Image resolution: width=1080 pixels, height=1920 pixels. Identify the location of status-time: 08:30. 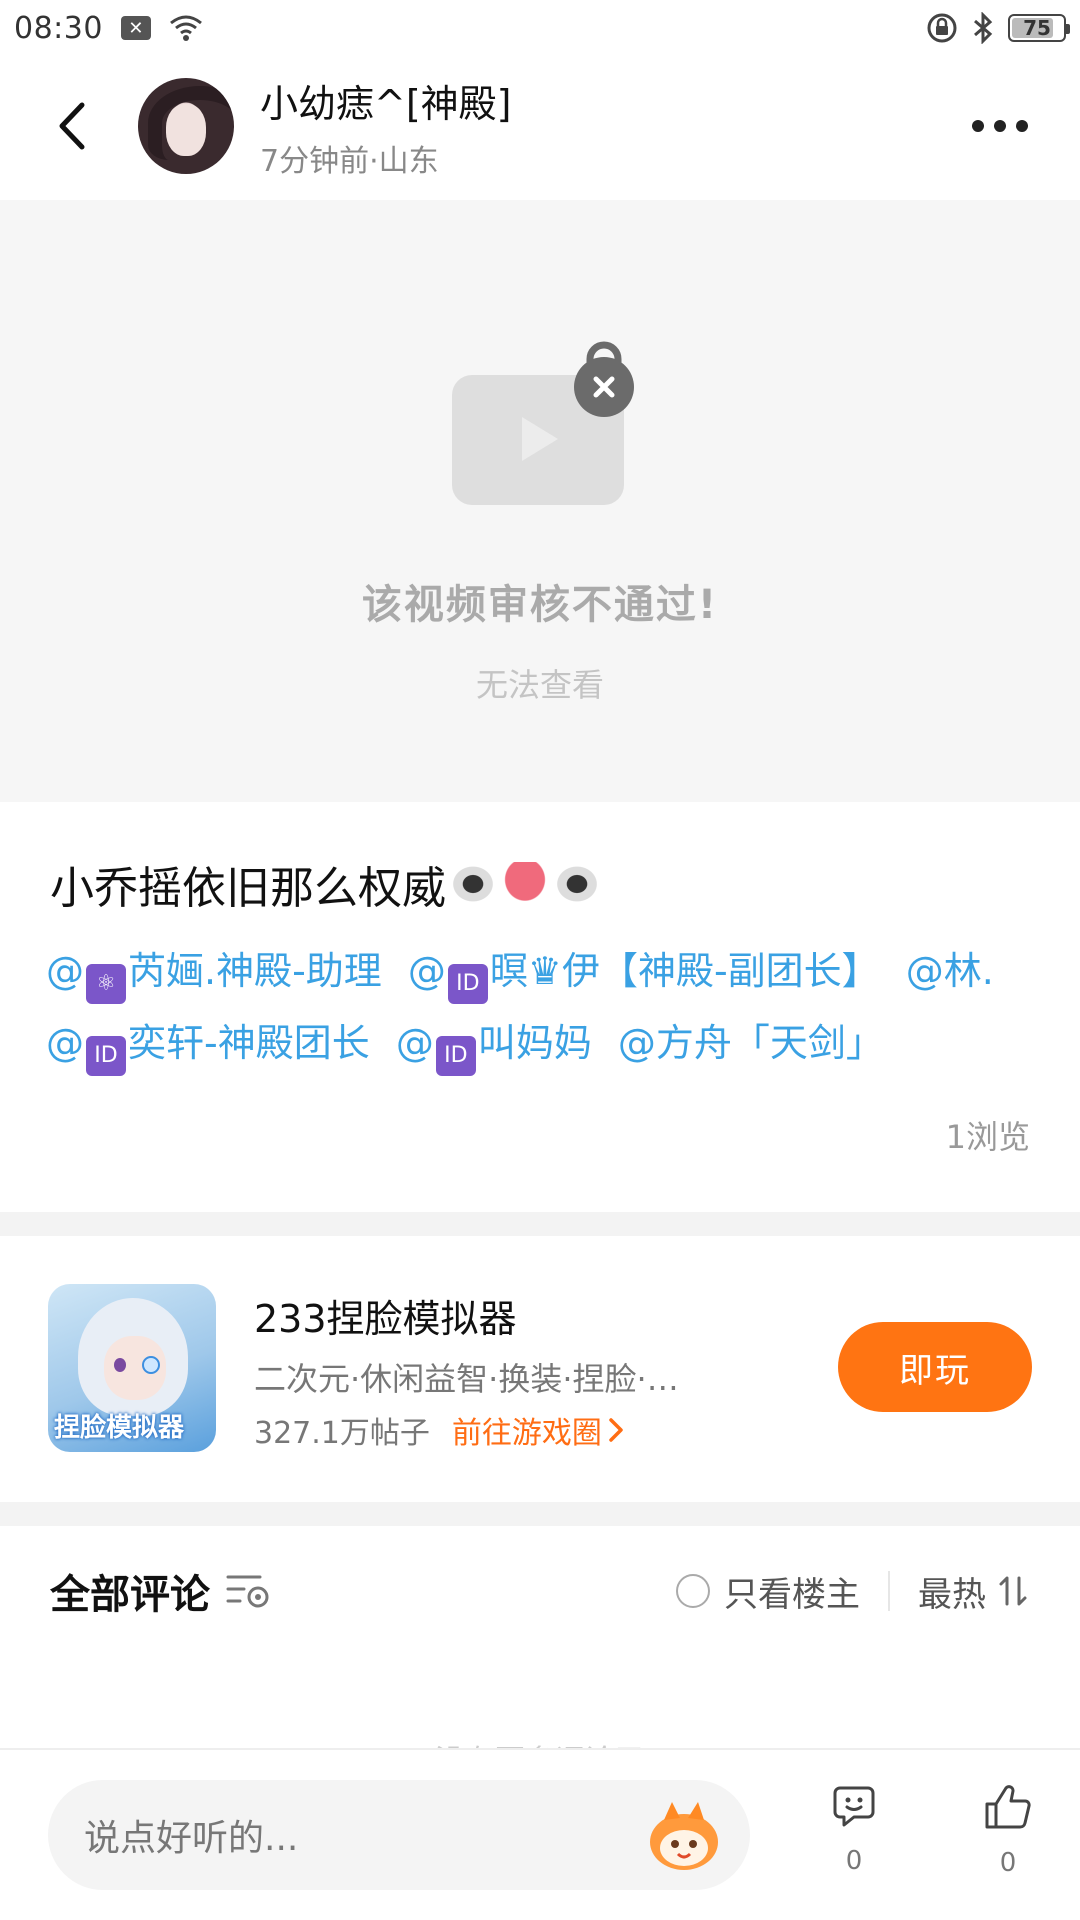
(58, 28).